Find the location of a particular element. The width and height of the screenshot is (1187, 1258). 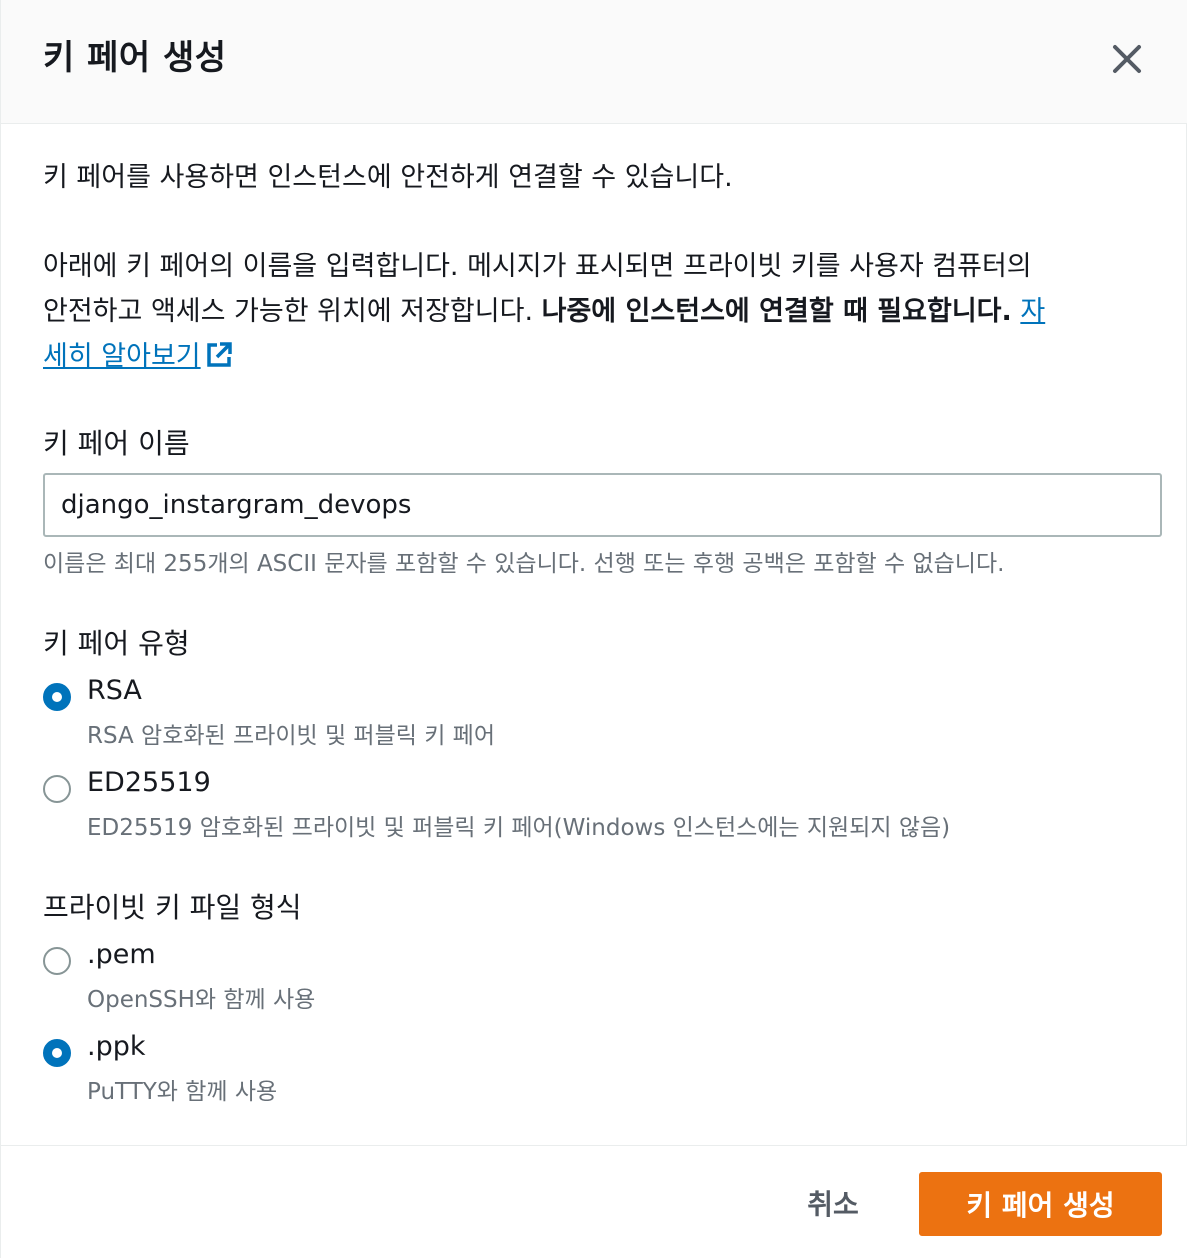

radio-ppk-label: .ppk is located at coordinates (116, 1046).